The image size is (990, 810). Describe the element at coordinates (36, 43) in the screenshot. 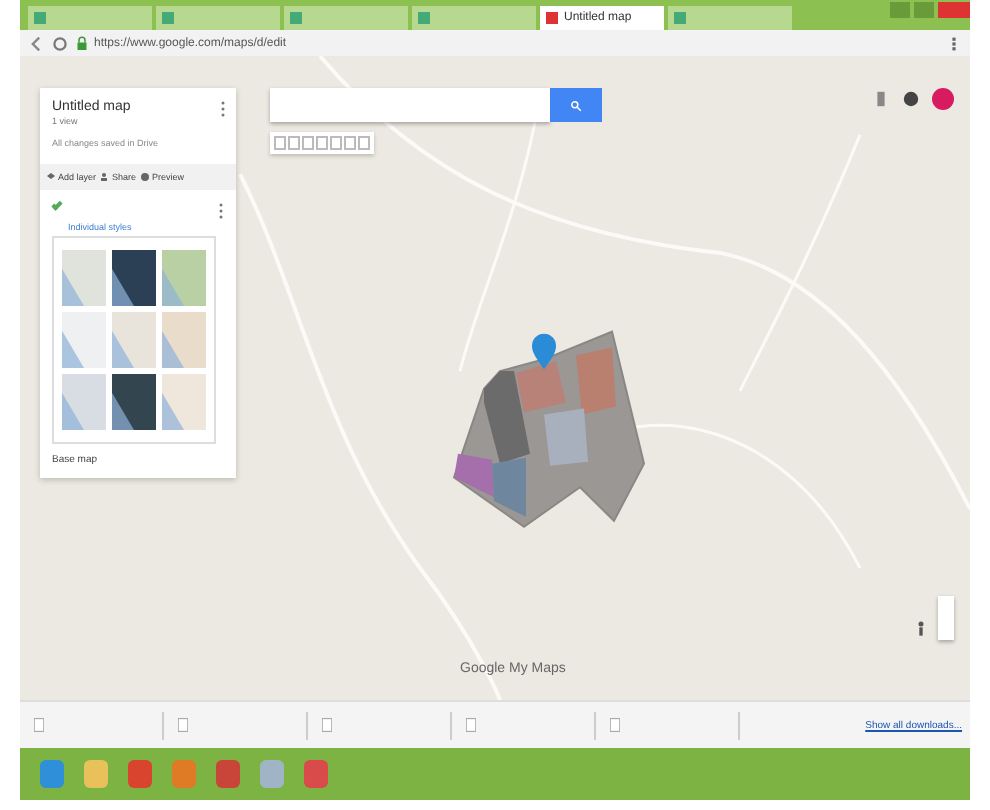

I see `back-icon` at that location.